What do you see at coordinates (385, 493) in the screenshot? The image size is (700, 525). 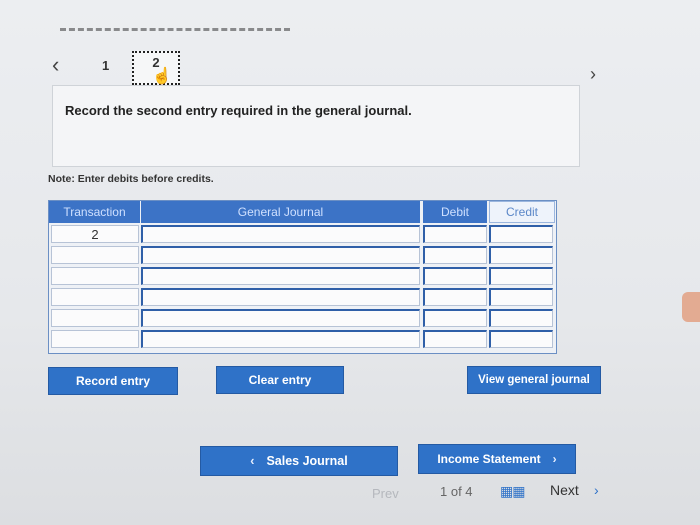 I see `prev-link: Prev` at bounding box center [385, 493].